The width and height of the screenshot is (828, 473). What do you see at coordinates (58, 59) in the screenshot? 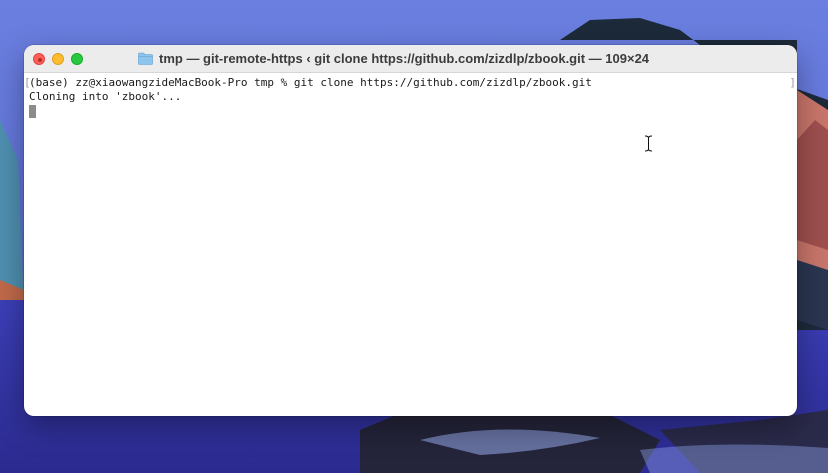
I see `minimize-button` at bounding box center [58, 59].